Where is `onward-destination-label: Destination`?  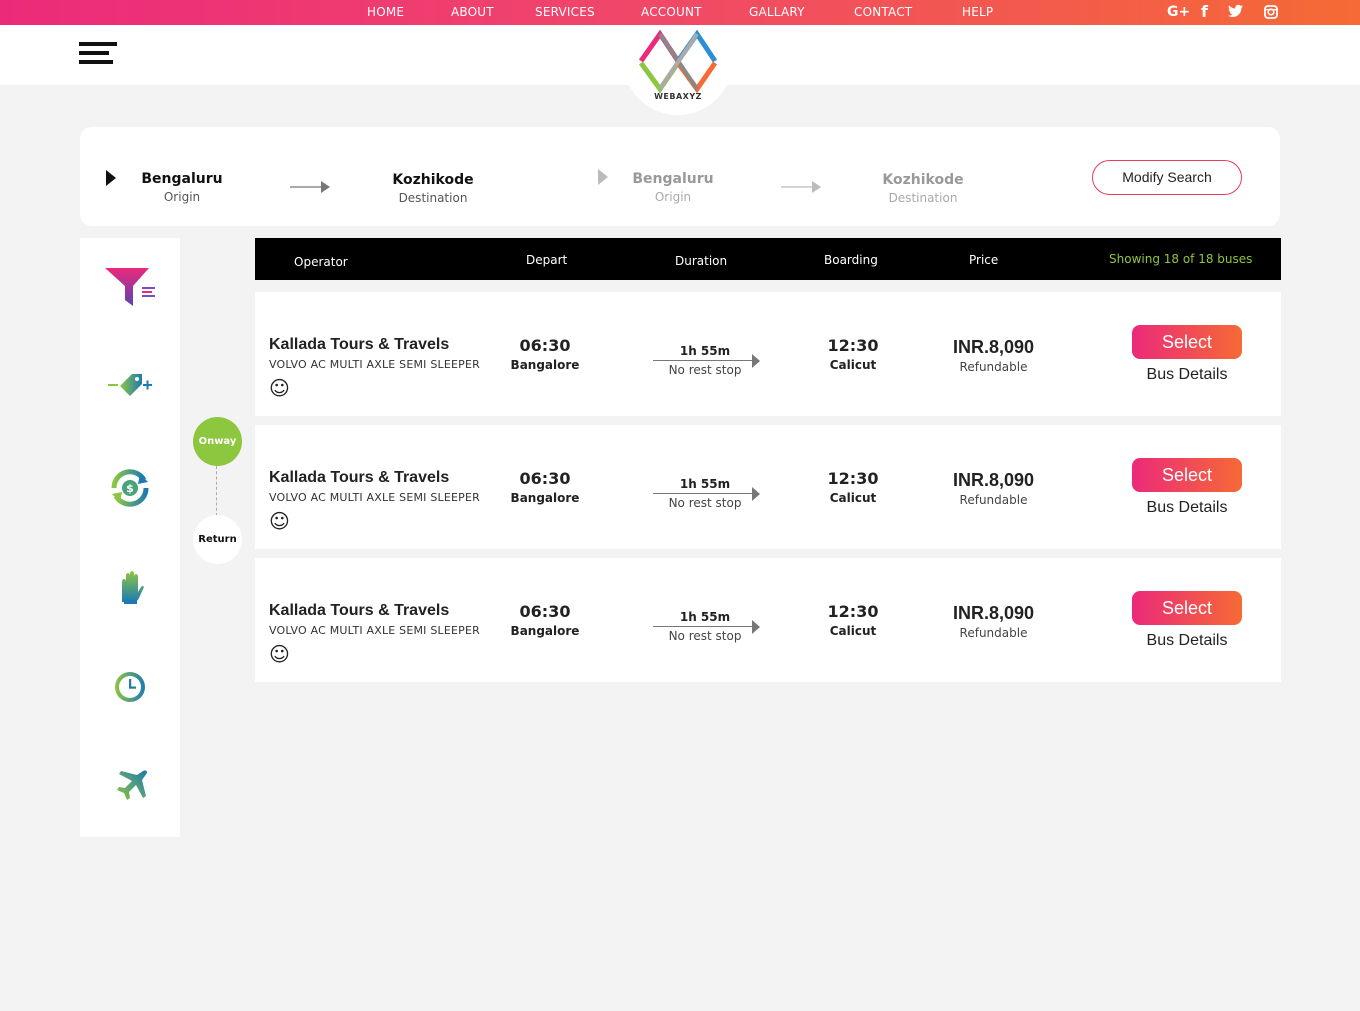 onward-destination-label: Destination is located at coordinates (433, 198).